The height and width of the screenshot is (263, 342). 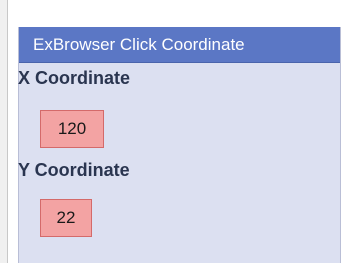 I want to click on panel-title: ExBrowser Click Coordinate, so click(x=179, y=45).